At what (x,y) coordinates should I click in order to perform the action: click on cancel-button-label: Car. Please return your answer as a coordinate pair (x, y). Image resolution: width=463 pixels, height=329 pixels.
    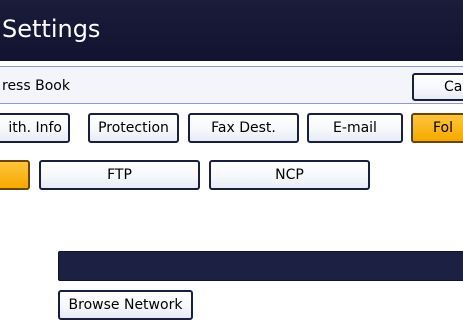
    Looking at the image, I should click on (453, 87).